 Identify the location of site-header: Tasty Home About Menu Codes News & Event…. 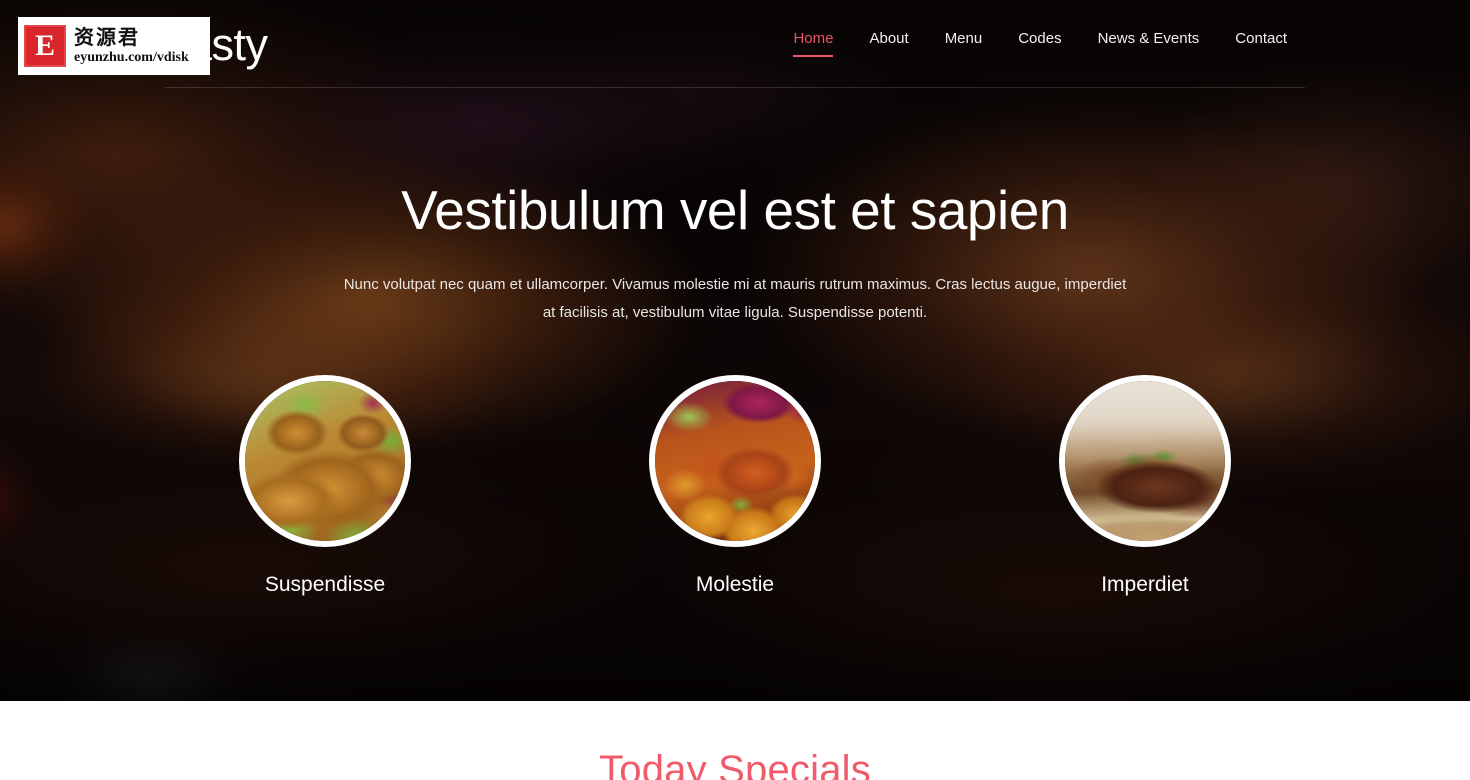
(735, 44).